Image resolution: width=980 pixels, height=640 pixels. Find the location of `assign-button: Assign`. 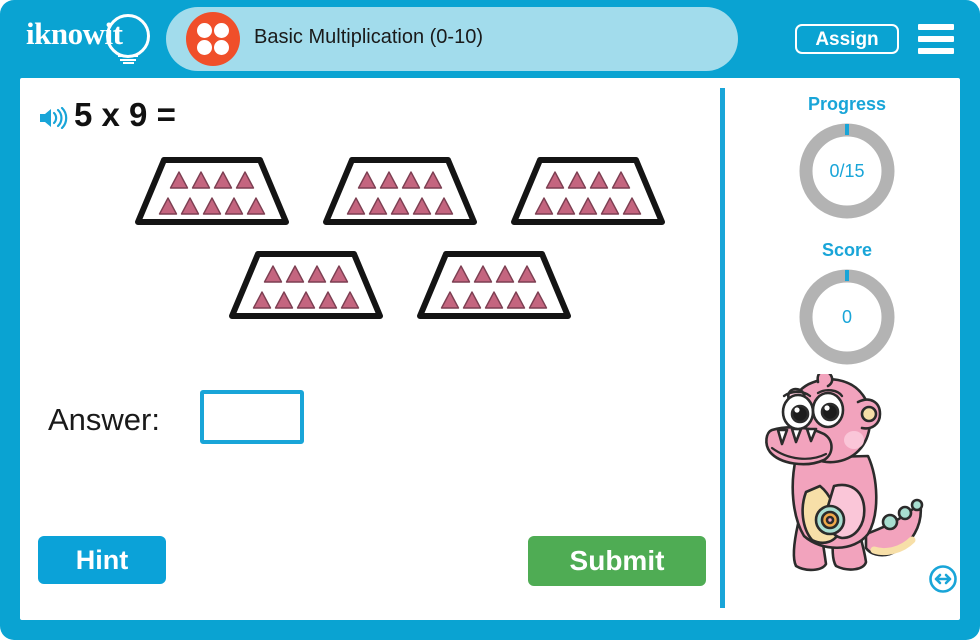

assign-button: Assign is located at coordinates (847, 39).